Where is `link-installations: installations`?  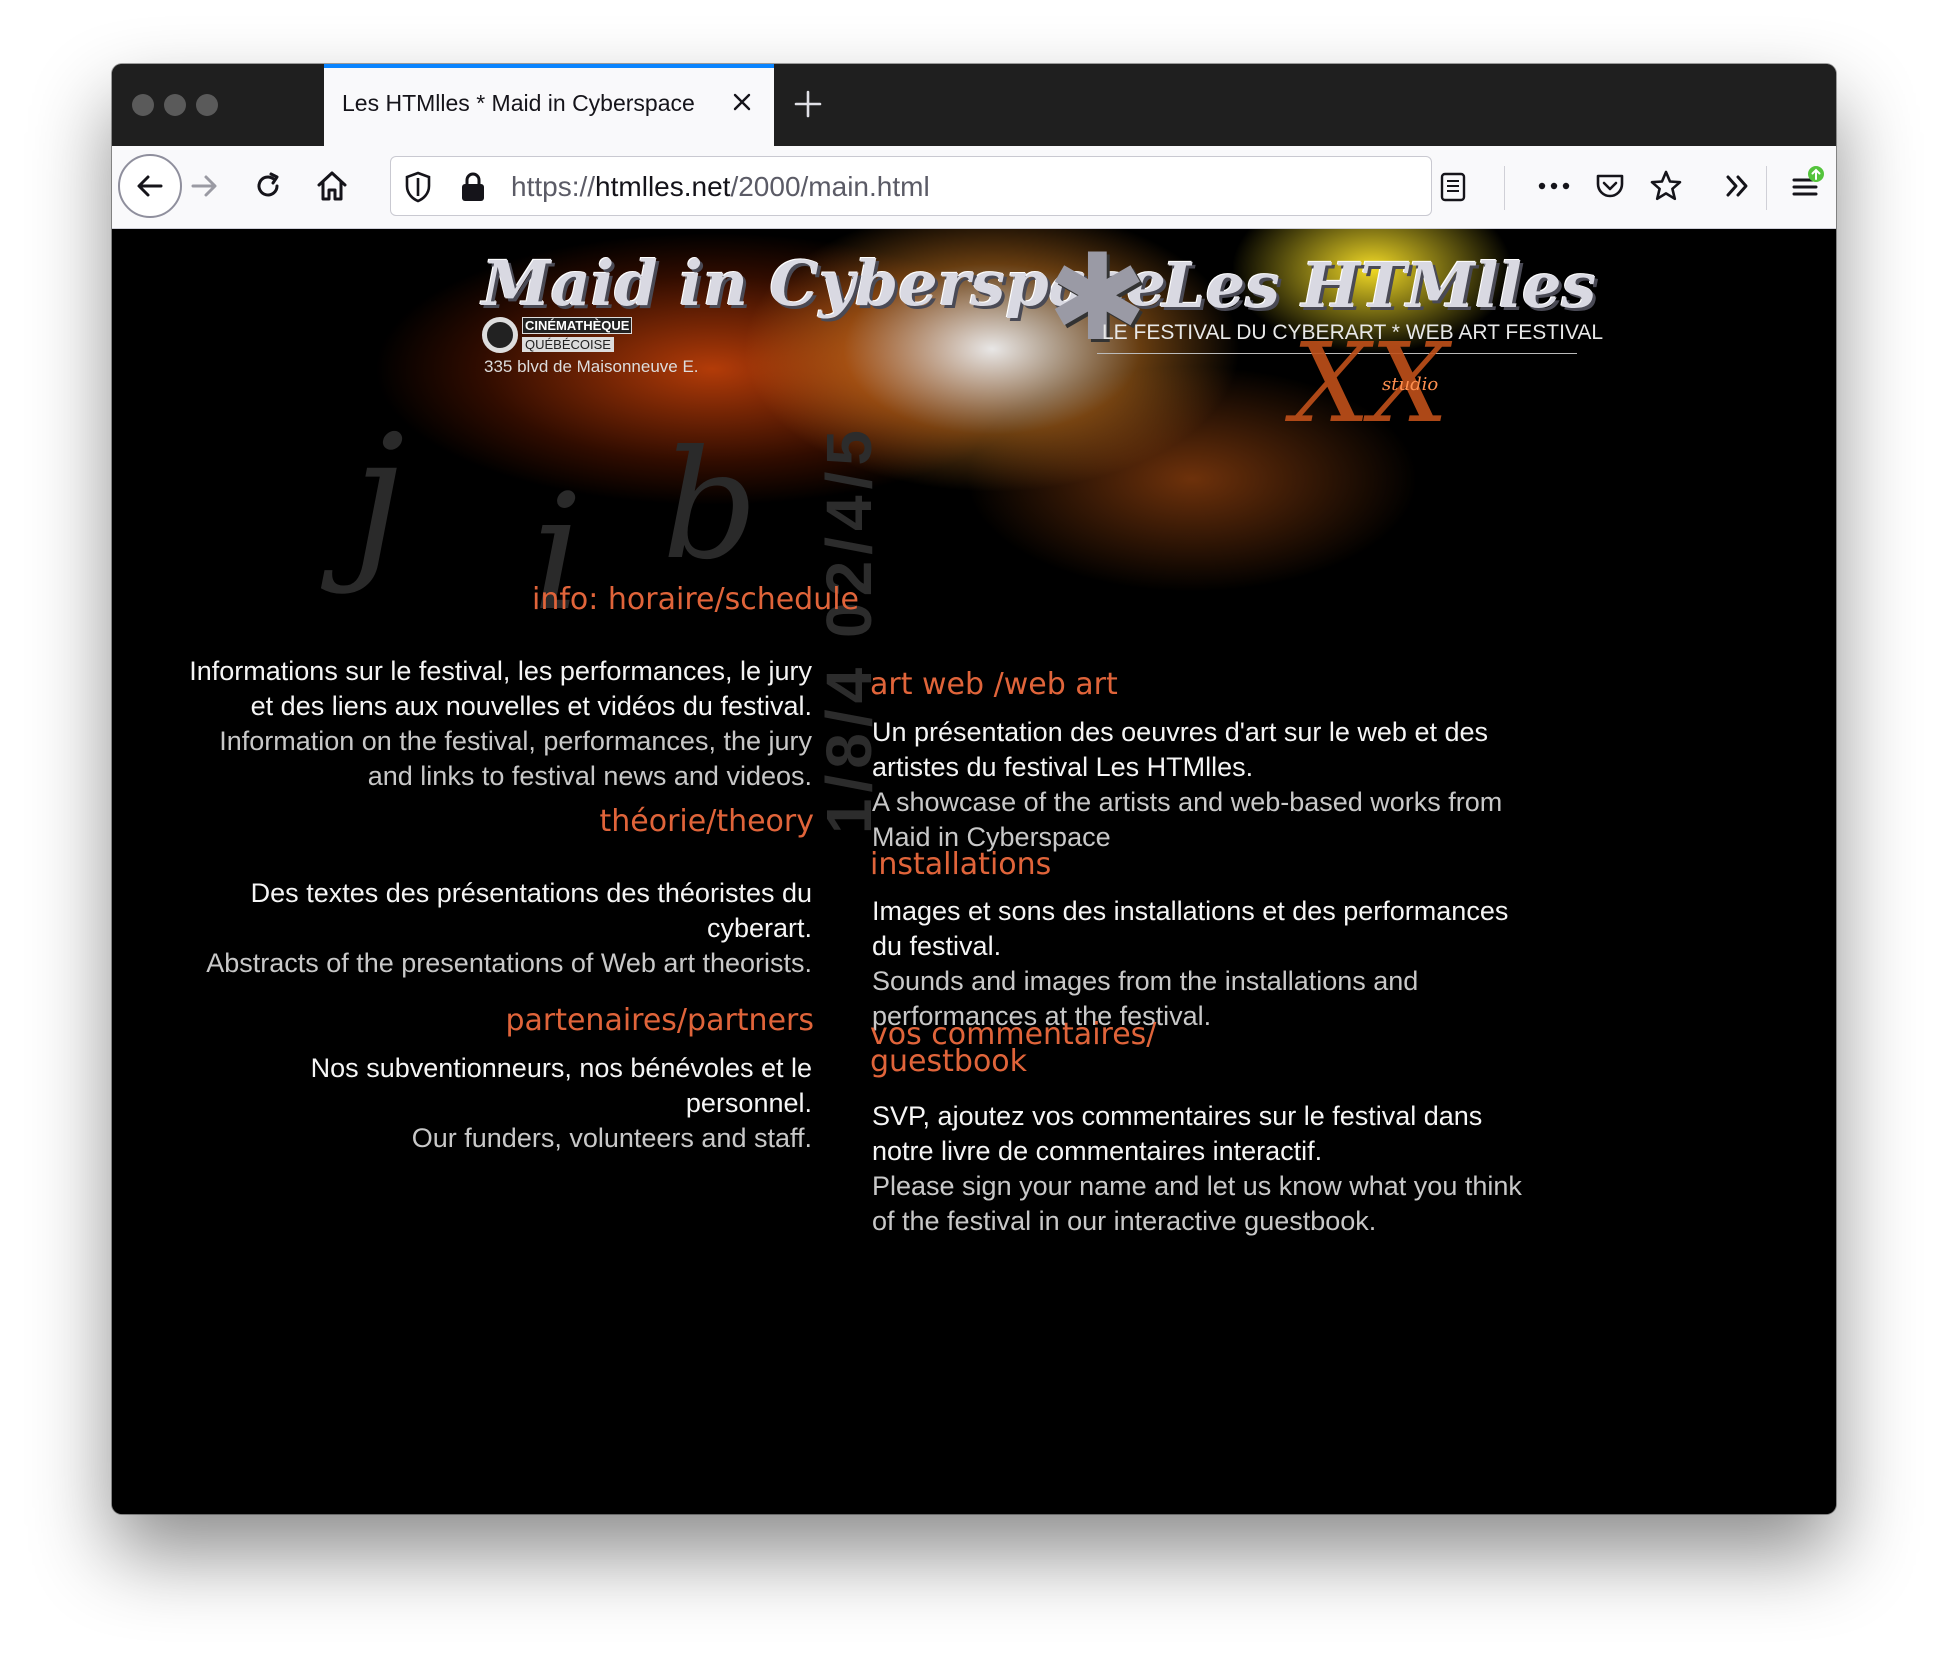
link-installations: installations is located at coordinates (960, 864).